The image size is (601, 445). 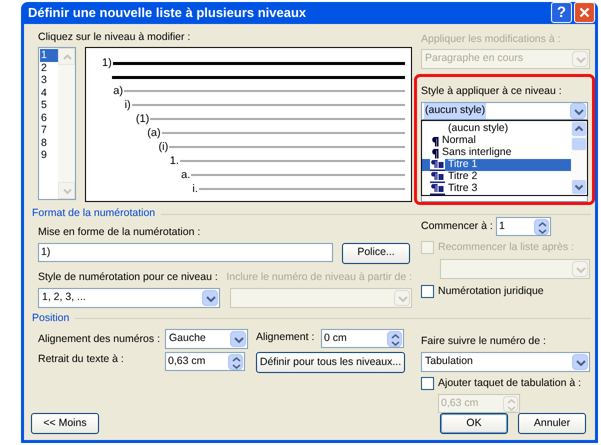 What do you see at coordinates (506, 247) in the screenshot?
I see `checkbox-label: Recommencer la liste après :` at bounding box center [506, 247].